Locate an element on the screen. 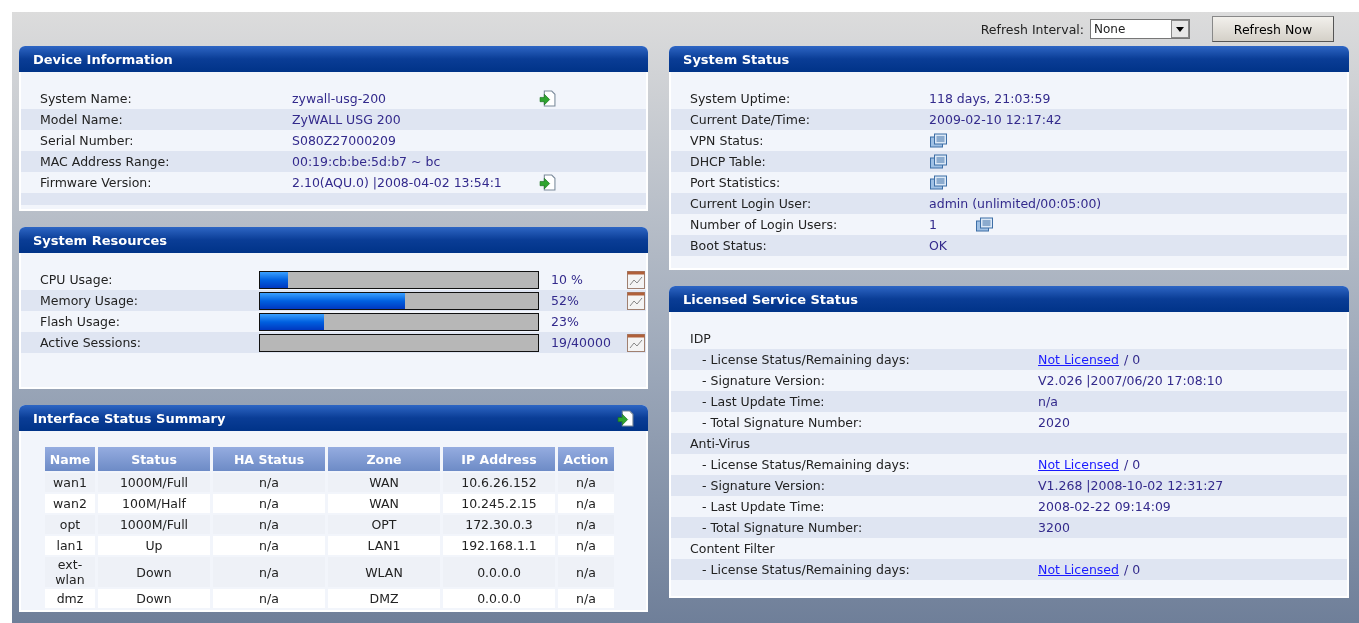 Image resolution: width=1359 pixels, height=623 pixels. column-header: IP Address is located at coordinates (499, 459).